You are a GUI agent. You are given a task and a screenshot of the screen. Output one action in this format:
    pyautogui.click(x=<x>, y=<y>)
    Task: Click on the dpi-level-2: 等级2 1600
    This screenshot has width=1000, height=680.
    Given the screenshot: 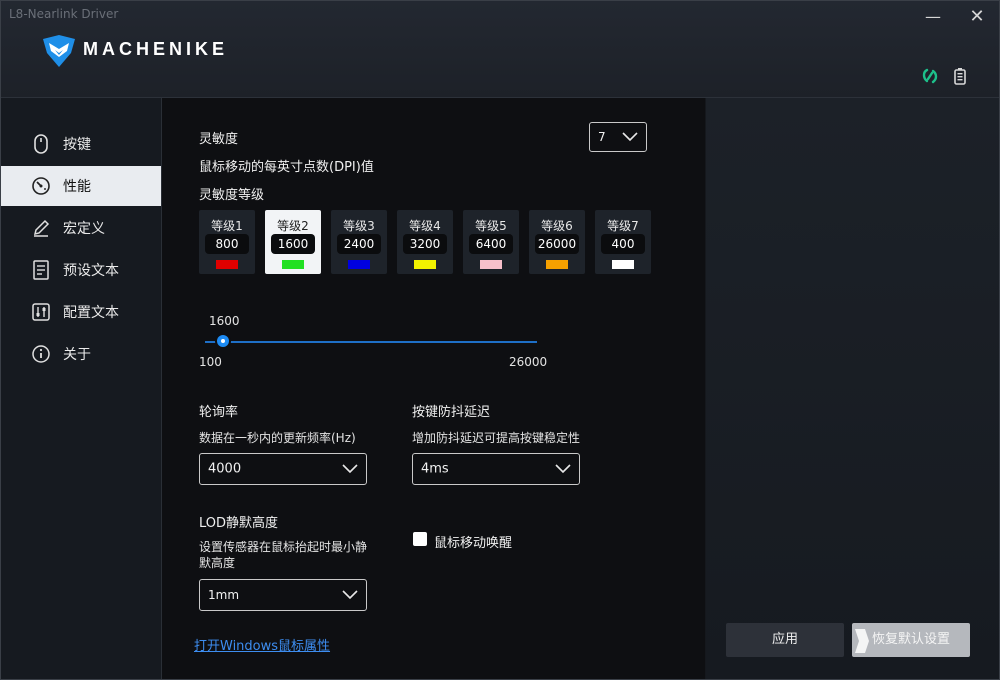 What is the action you would take?
    pyautogui.click(x=293, y=242)
    